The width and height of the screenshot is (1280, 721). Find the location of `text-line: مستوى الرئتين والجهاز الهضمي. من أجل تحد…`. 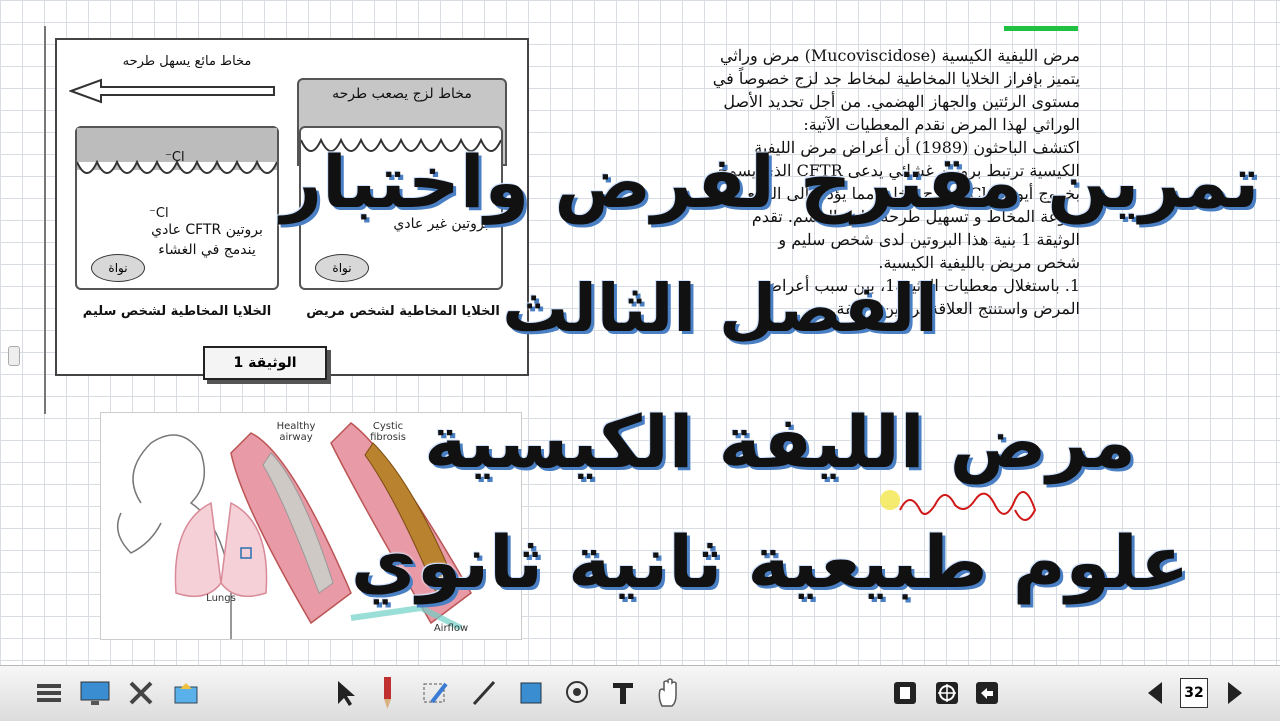

text-line: مستوى الرئتين والجهاز الهضمي. من أجل تحد… is located at coordinates (901, 101).